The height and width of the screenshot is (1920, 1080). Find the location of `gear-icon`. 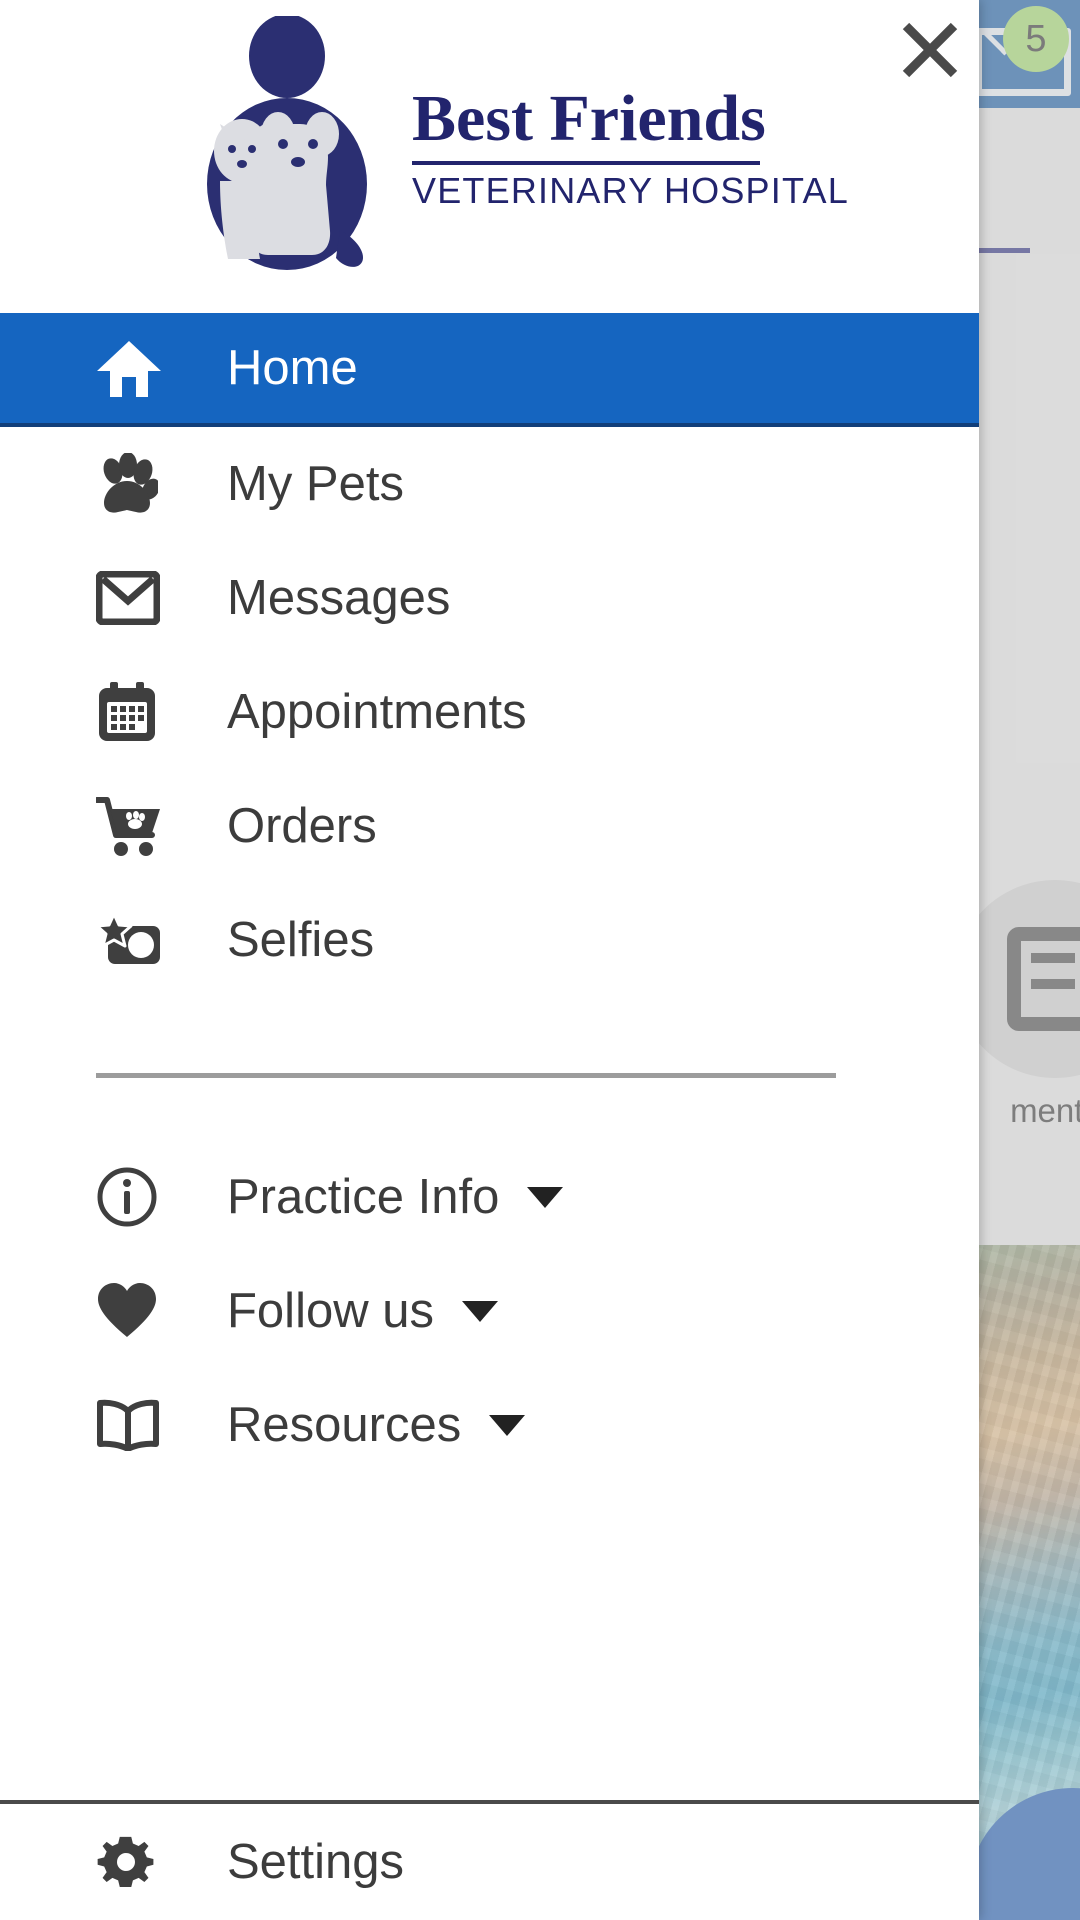

gear-icon is located at coordinates (129, 1862).